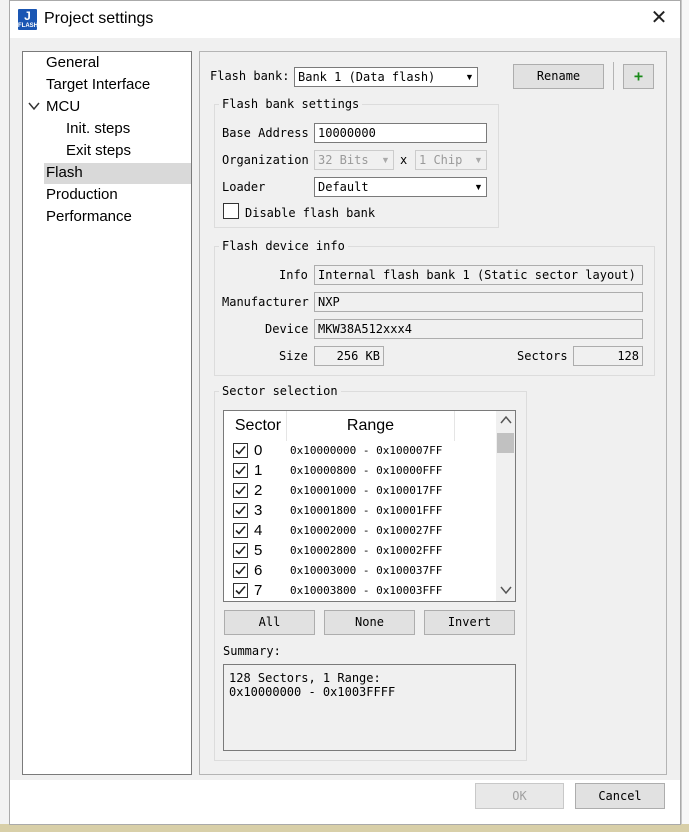 The width and height of the screenshot is (689, 832). I want to click on rename-button: Rename, so click(558, 76).